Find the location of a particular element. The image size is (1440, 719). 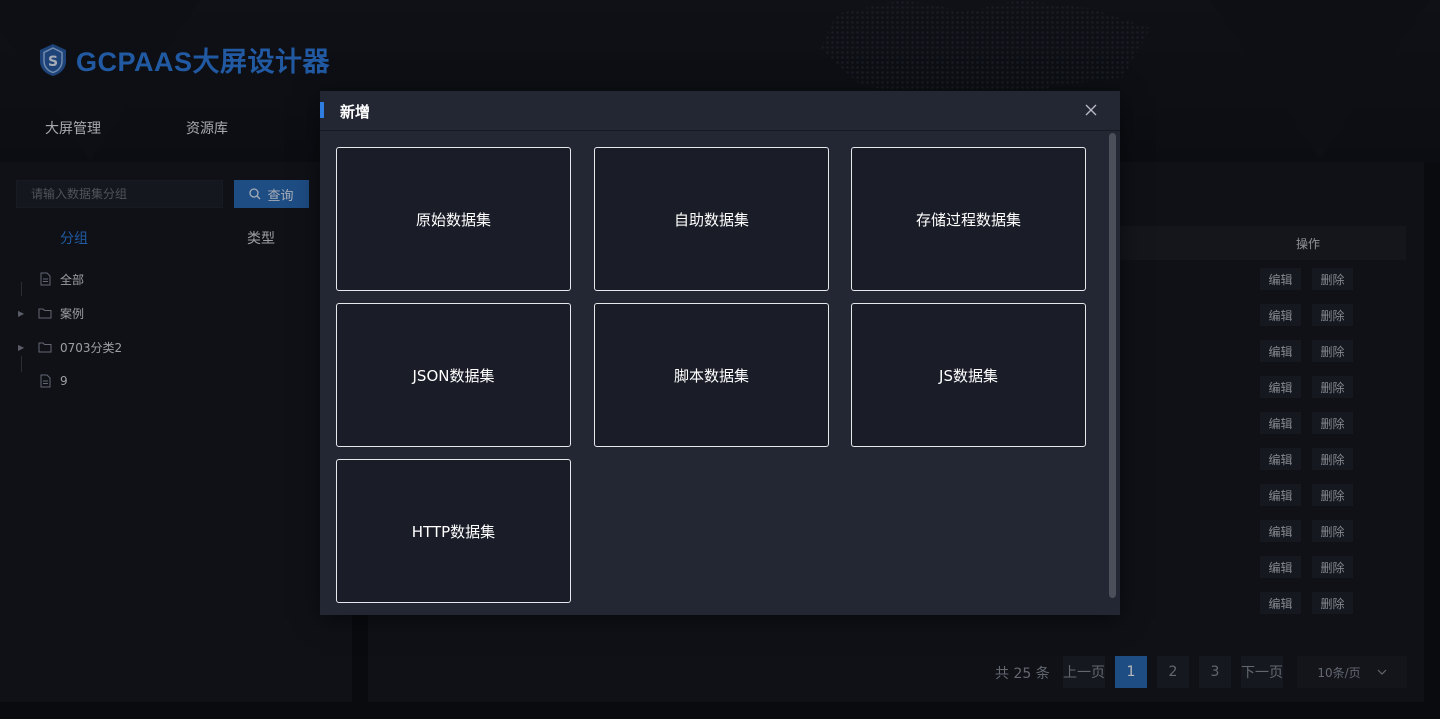

card-label: 自助数据集 is located at coordinates (711, 219).